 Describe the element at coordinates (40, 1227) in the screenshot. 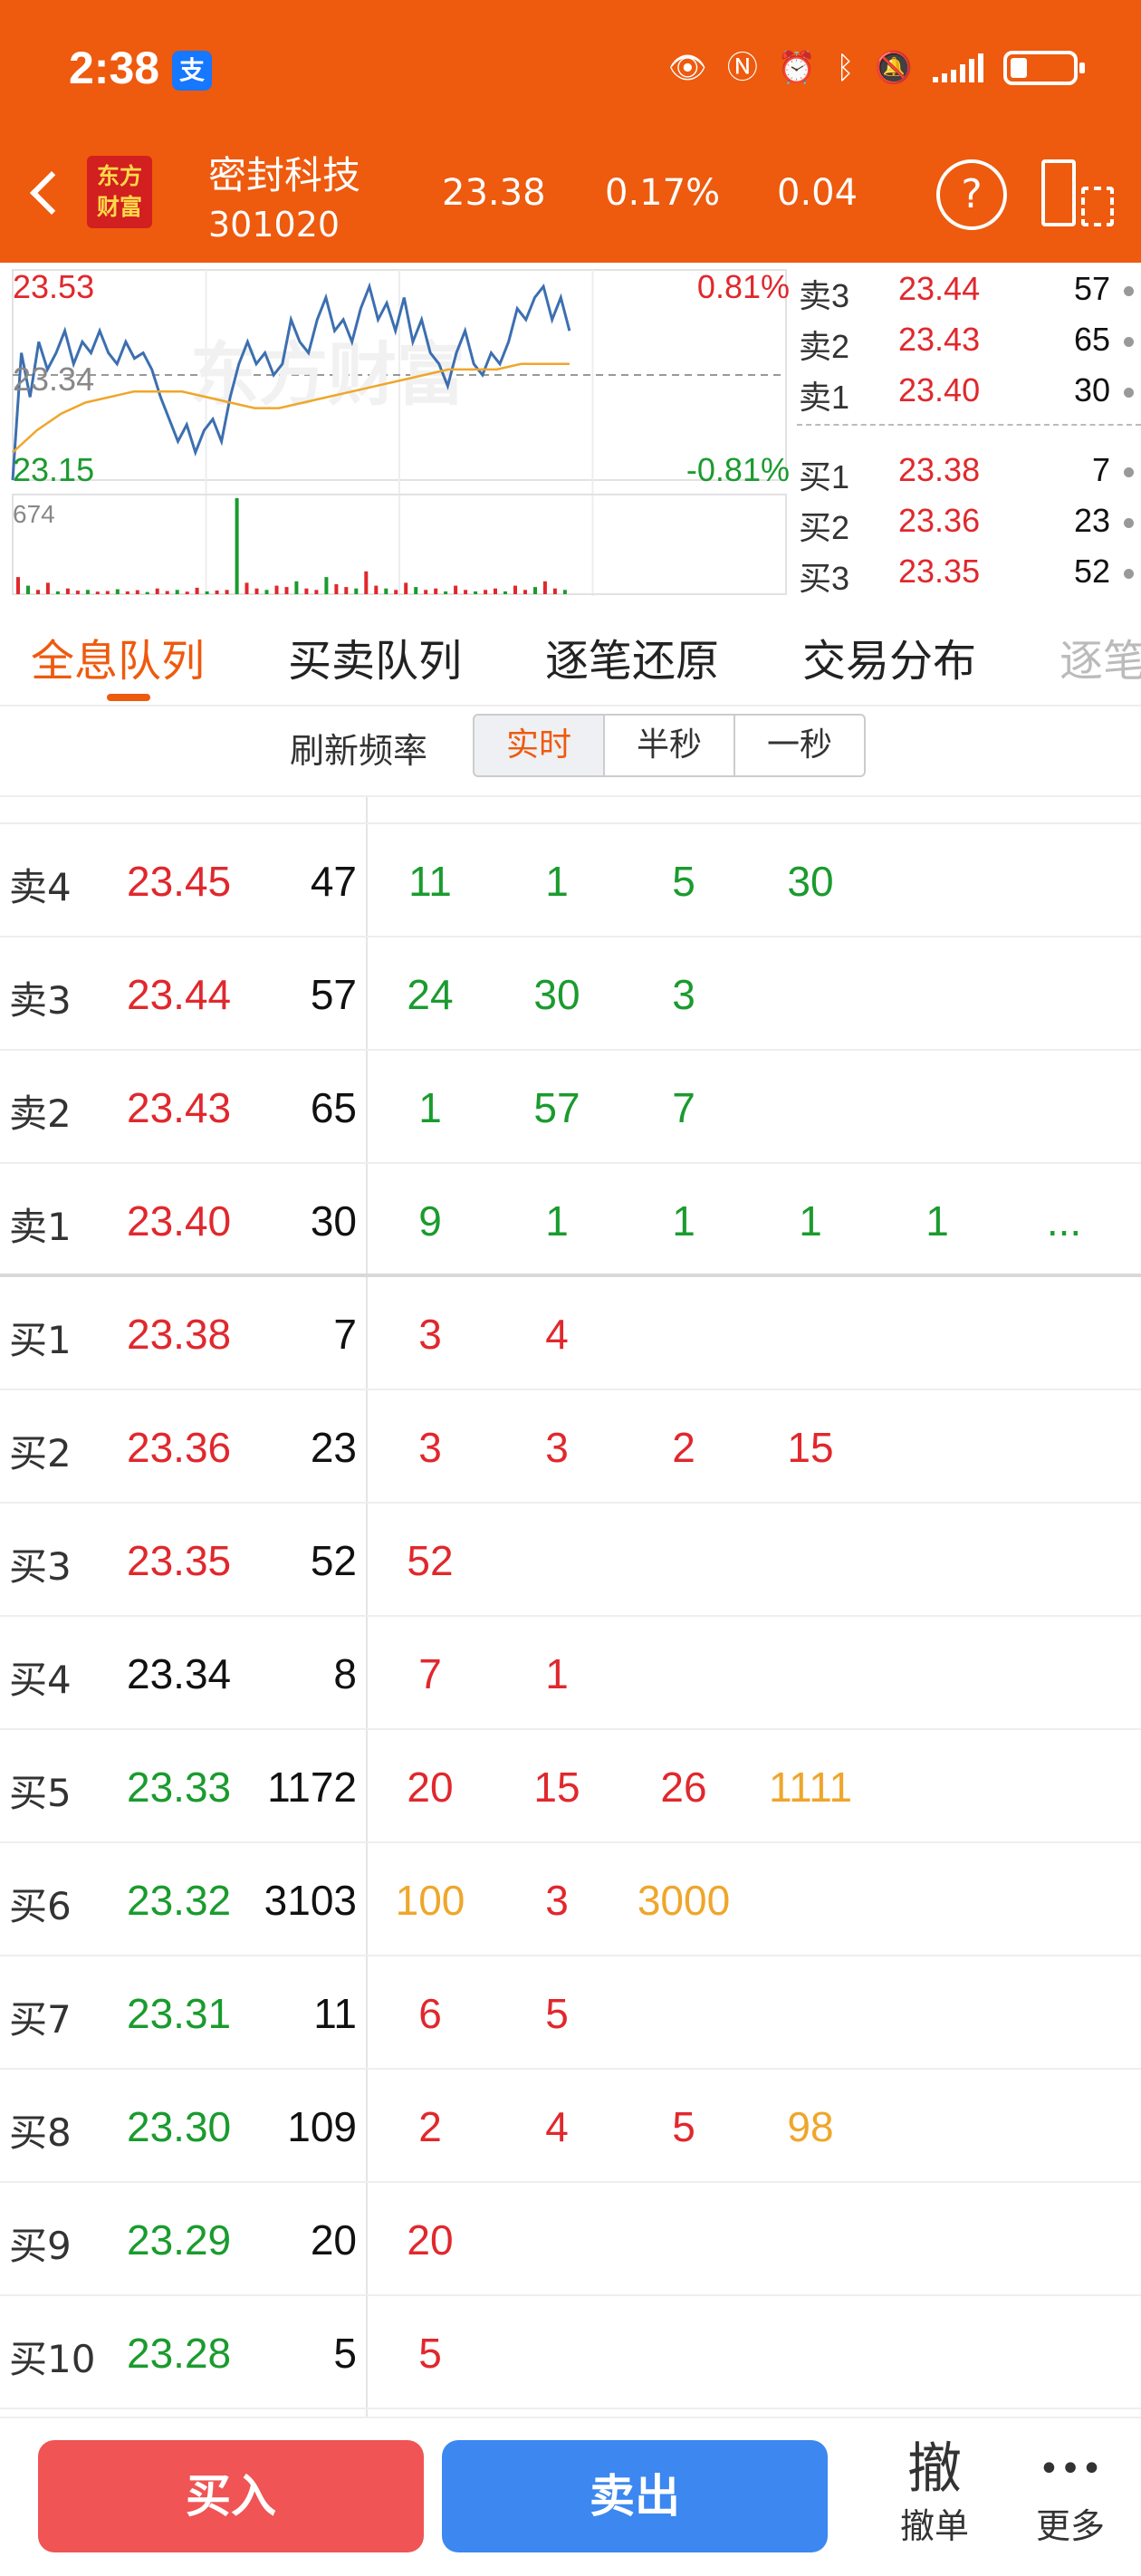

I see `queue-level: 卖1` at that location.